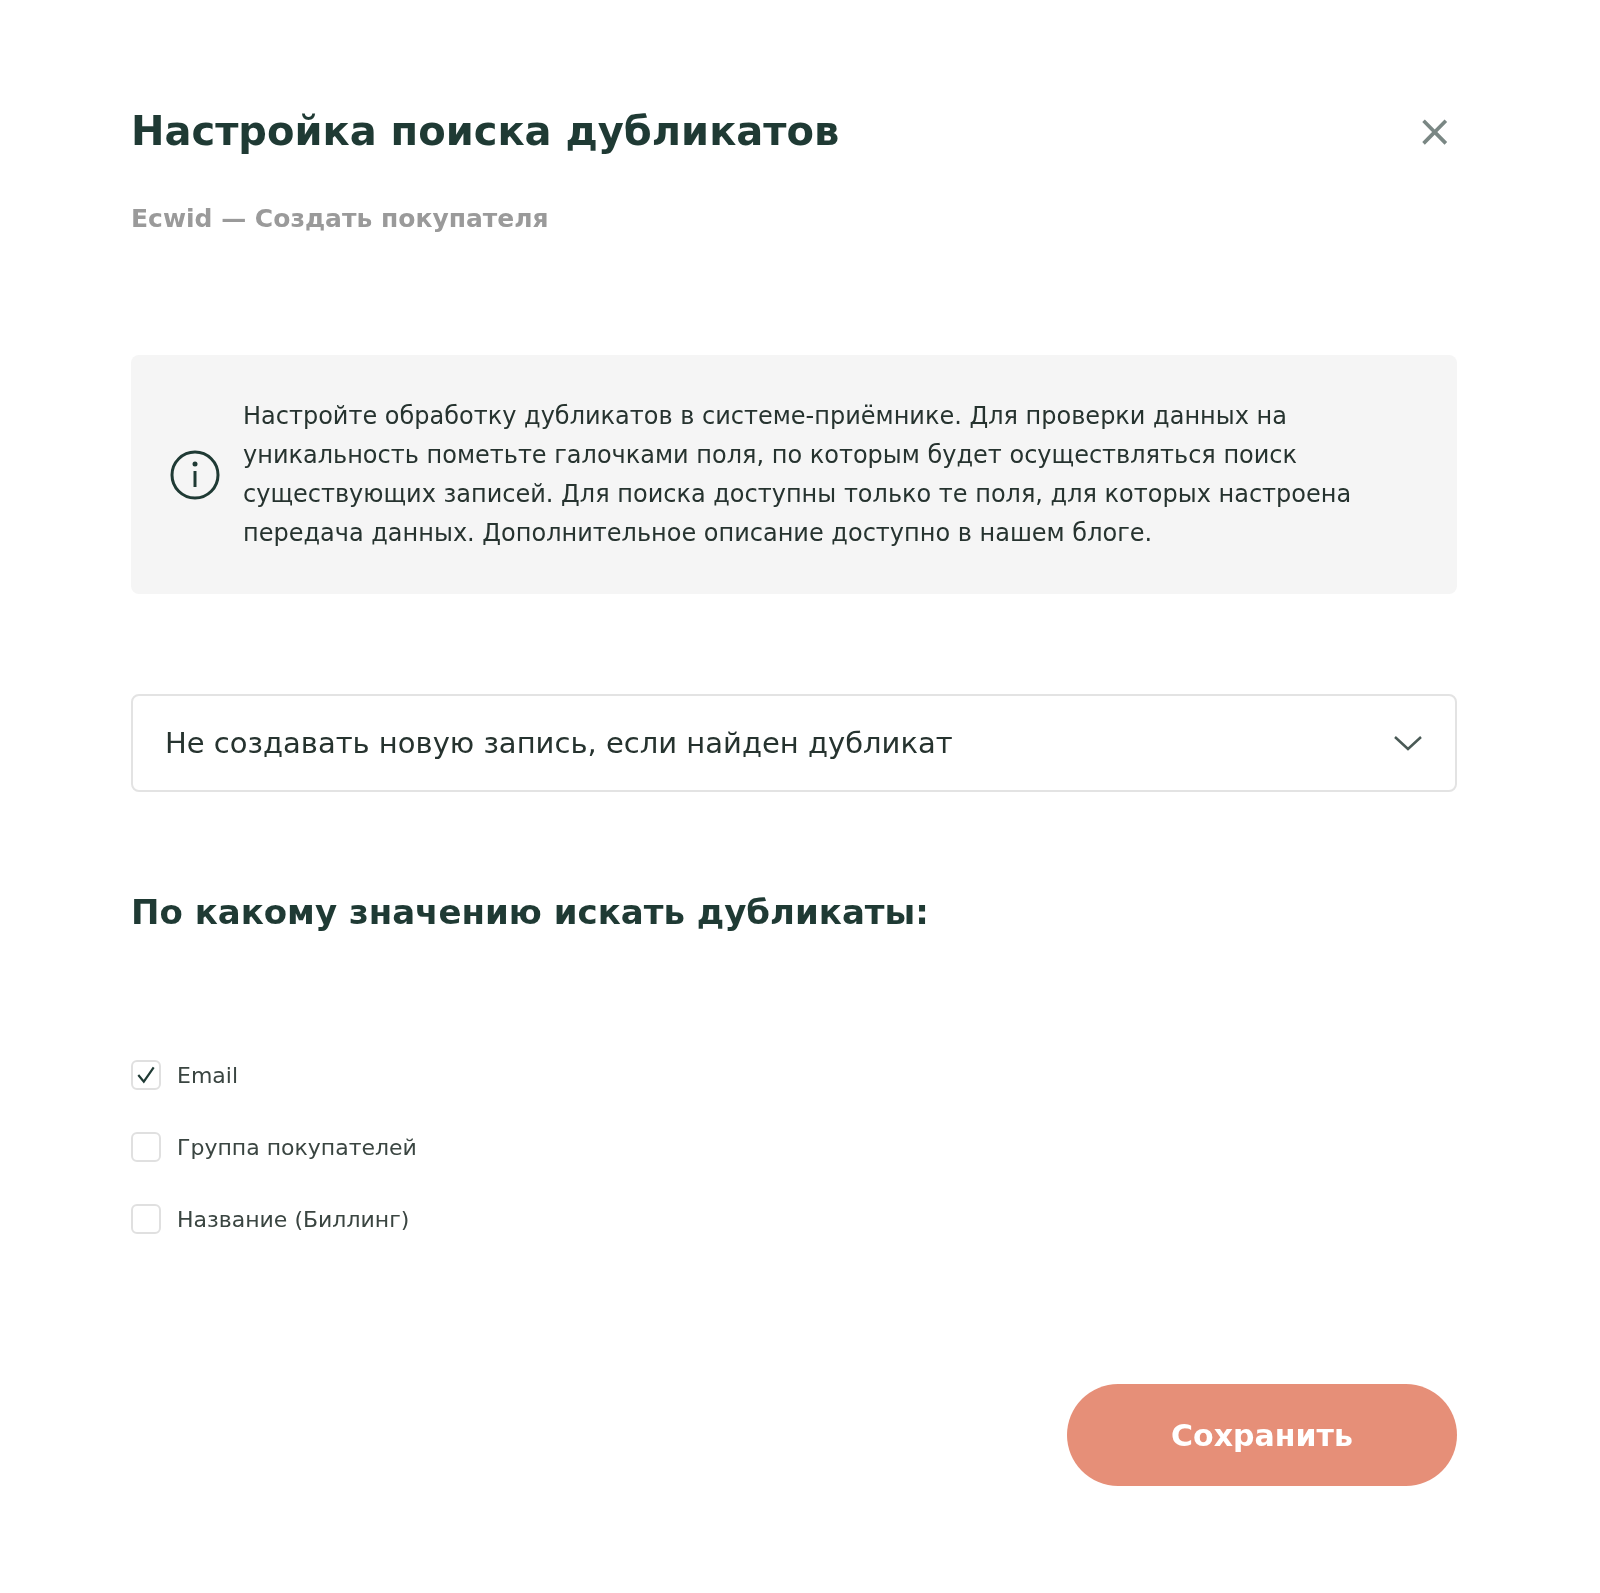 This screenshot has height=1593, width=1600. Describe the element at coordinates (1434, 131) in the screenshot. I see `close-button: ×` at that location.